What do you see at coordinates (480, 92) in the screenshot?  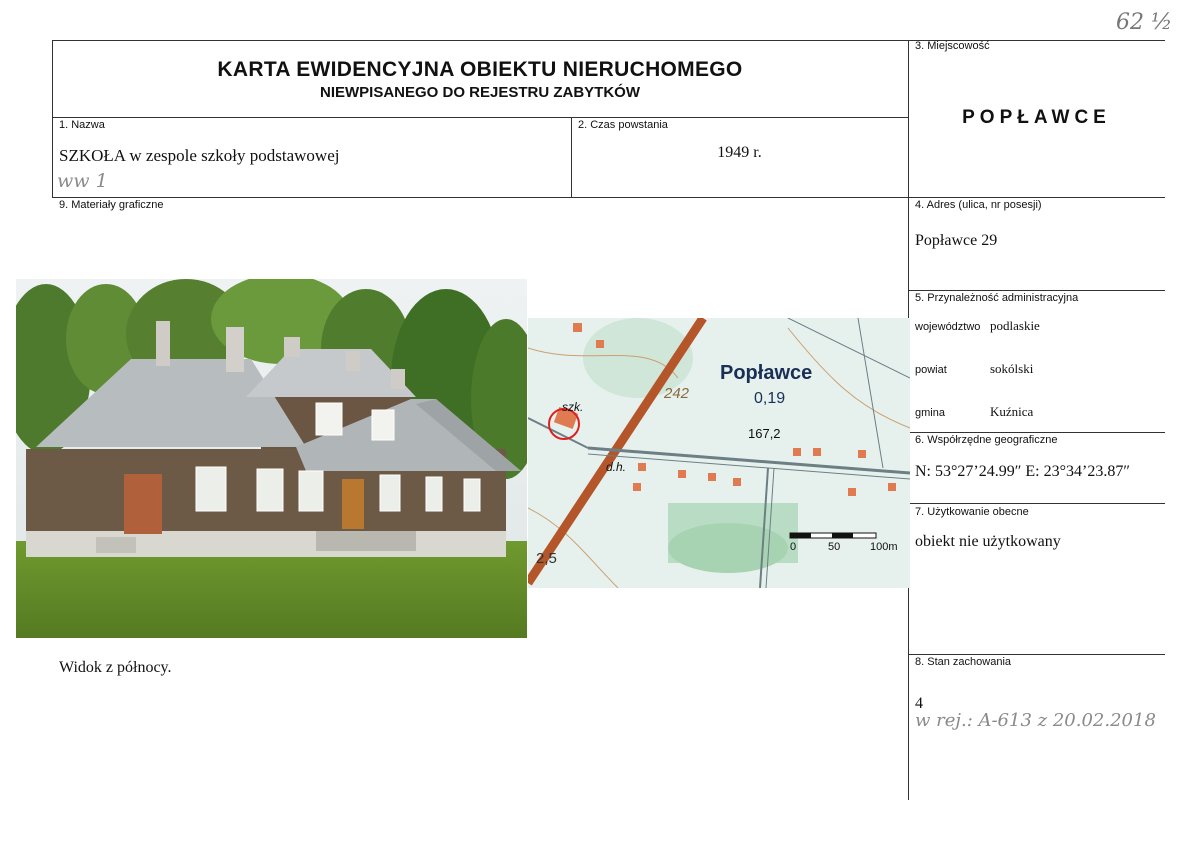 I see `card-subtitle: NIEWPISANEGO DO REJESTRU ZABYTKÓW` at bounding box center [480, 92].